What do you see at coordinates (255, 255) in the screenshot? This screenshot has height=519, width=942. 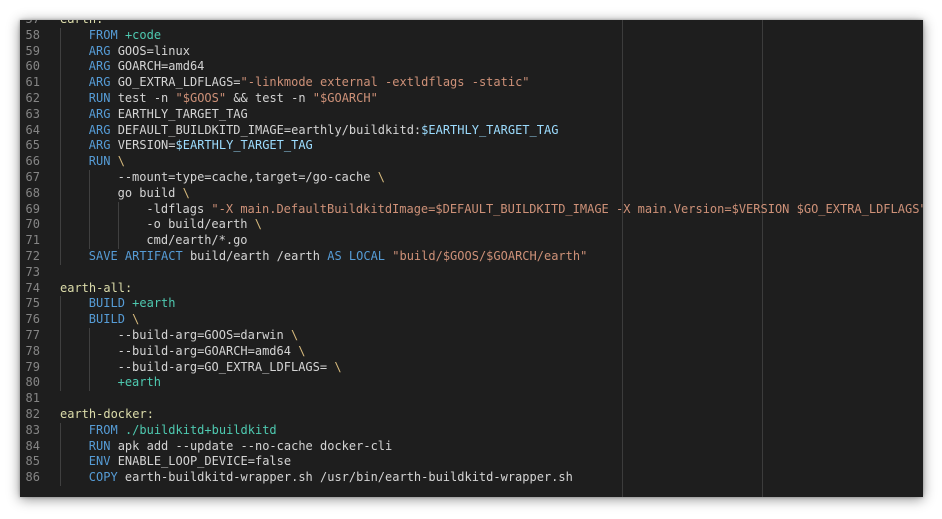 I see `code-token: build/earth /earth` at bounding box center [255, 255].